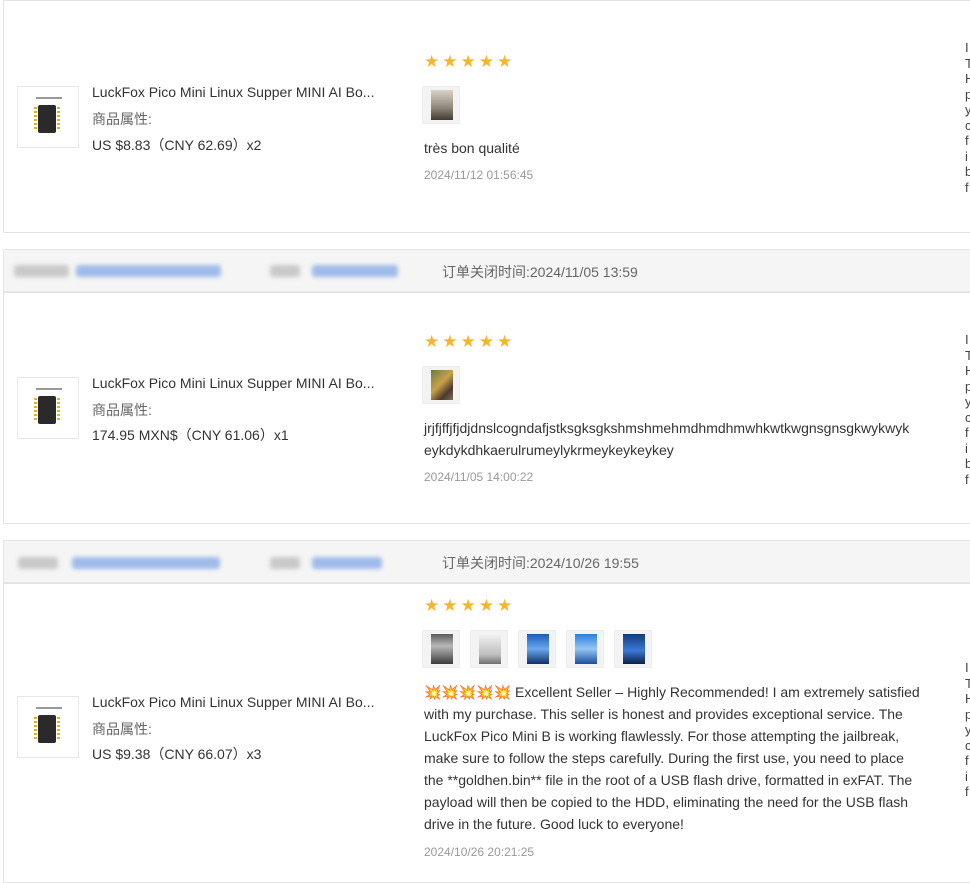 Image resolution: width=970 pixels, height=883 pixels. Describe the element at coordinates (479, 852) in the screenshot. I see `review-date: 2024/10/26 20:21:25` at that location.